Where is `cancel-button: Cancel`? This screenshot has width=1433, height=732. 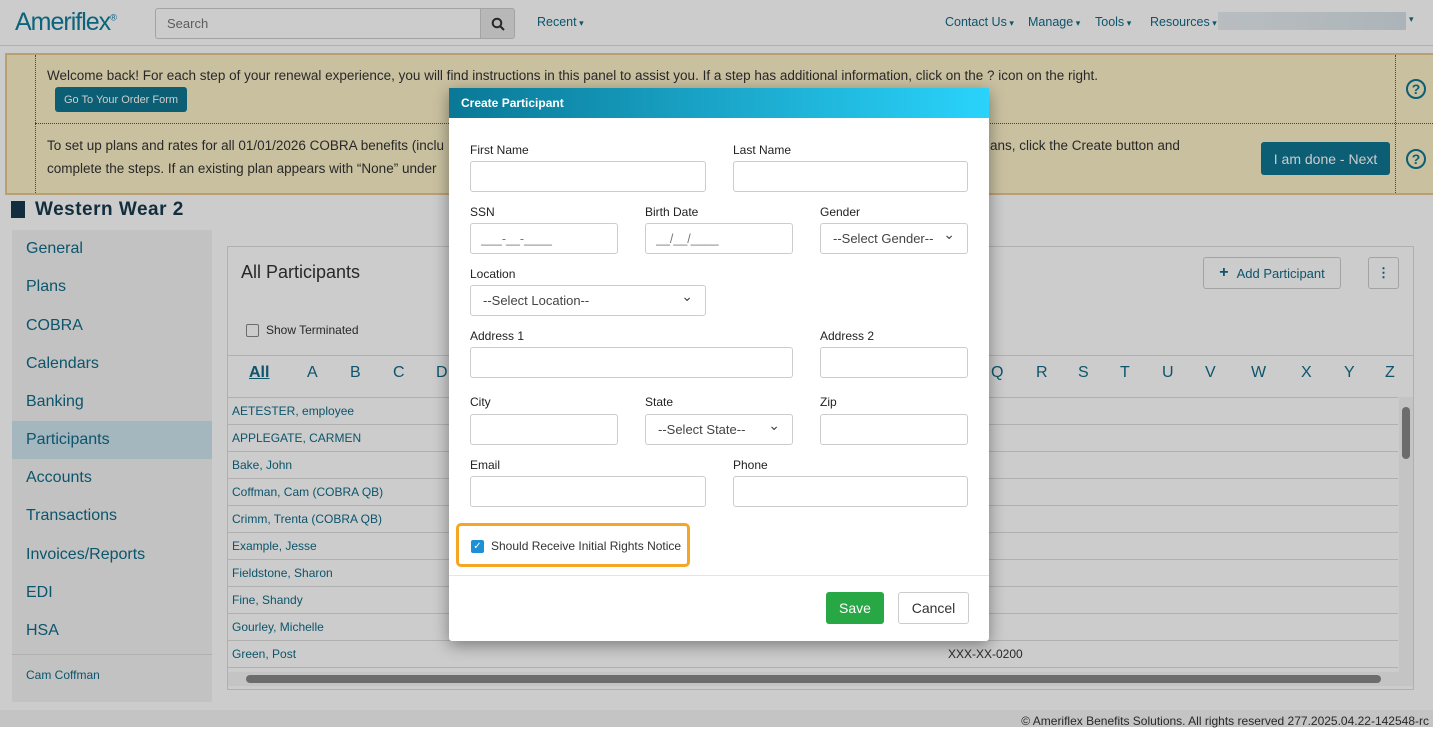
cancel-button: Cancel is located at coordinates (933, 608).